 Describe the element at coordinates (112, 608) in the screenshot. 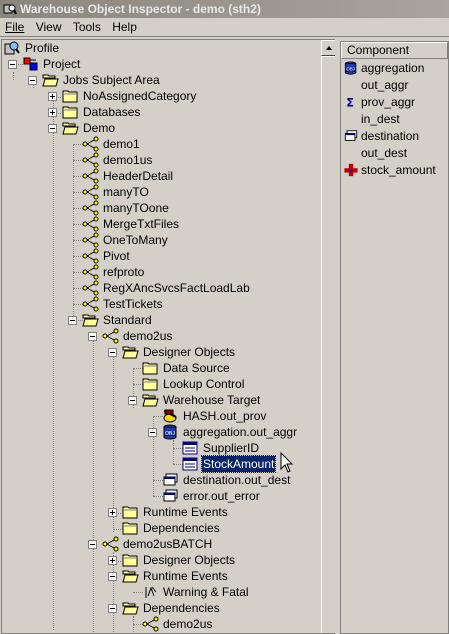

I see `expander-batch-dependencies` at that location.